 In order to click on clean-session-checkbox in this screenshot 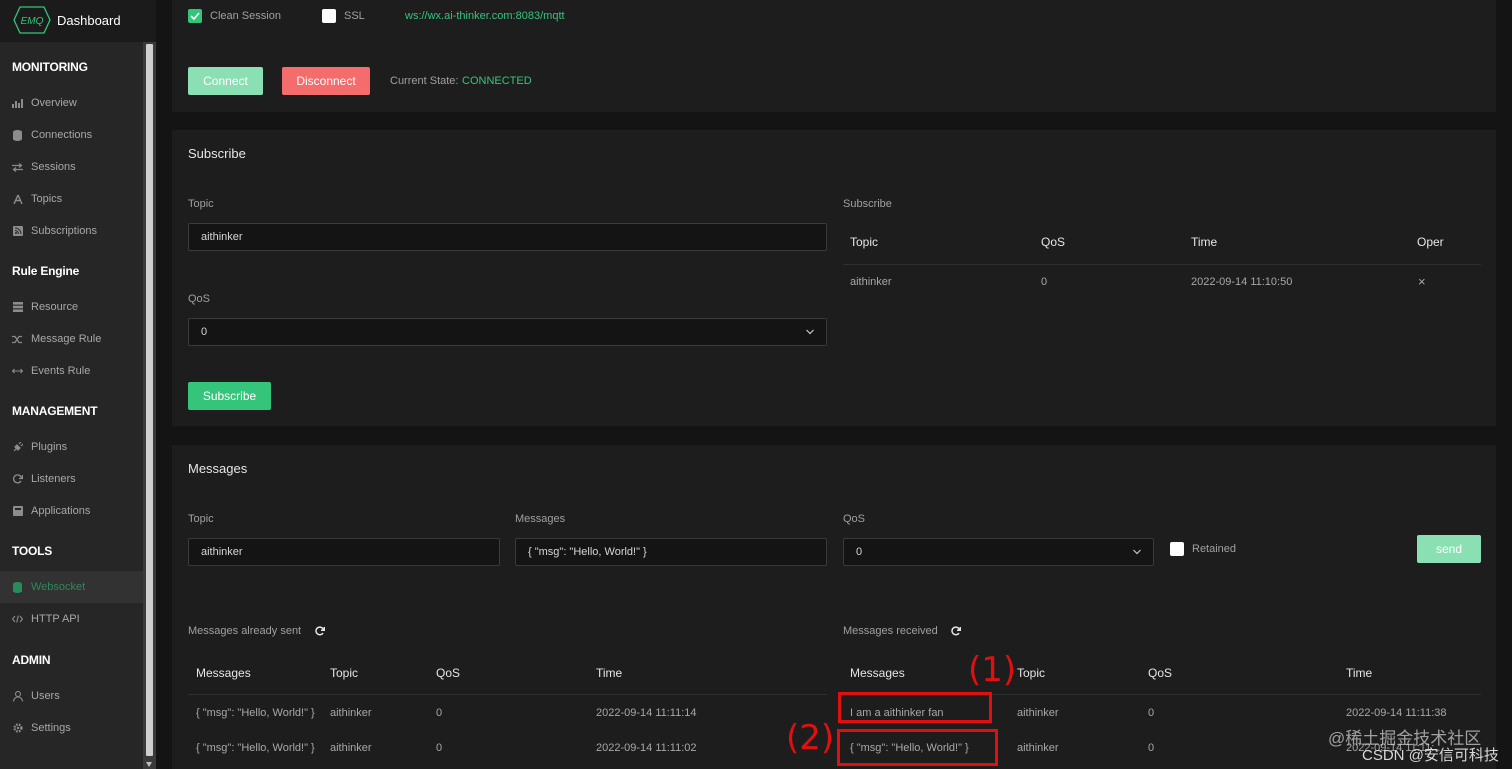, I will do `click(195, 16)`.